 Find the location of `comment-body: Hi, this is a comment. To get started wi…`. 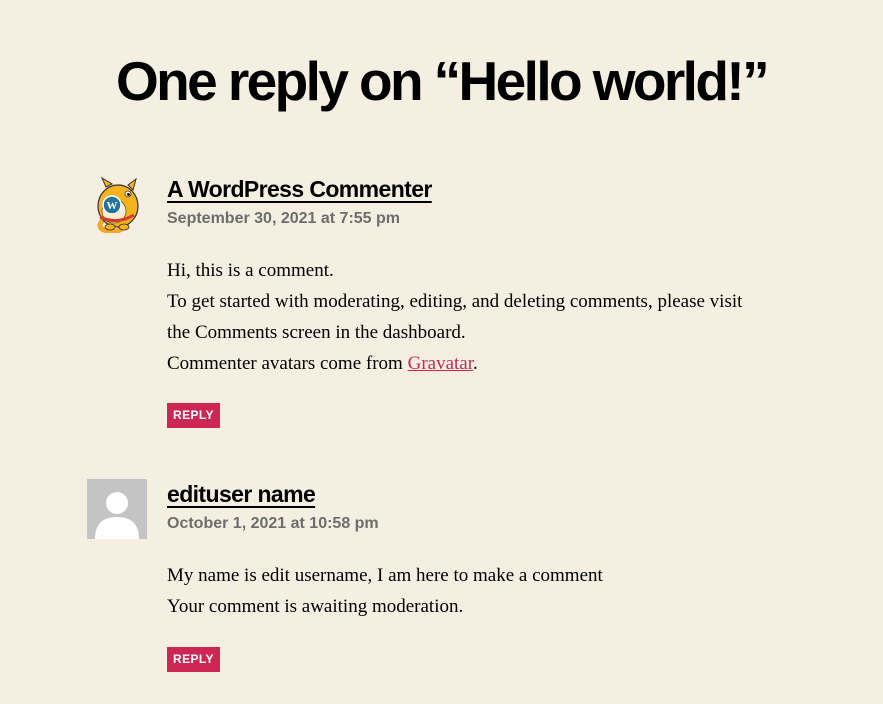

comment-body: Hi, this is a comment. To get started wi… is located at coordinates (467, 317).